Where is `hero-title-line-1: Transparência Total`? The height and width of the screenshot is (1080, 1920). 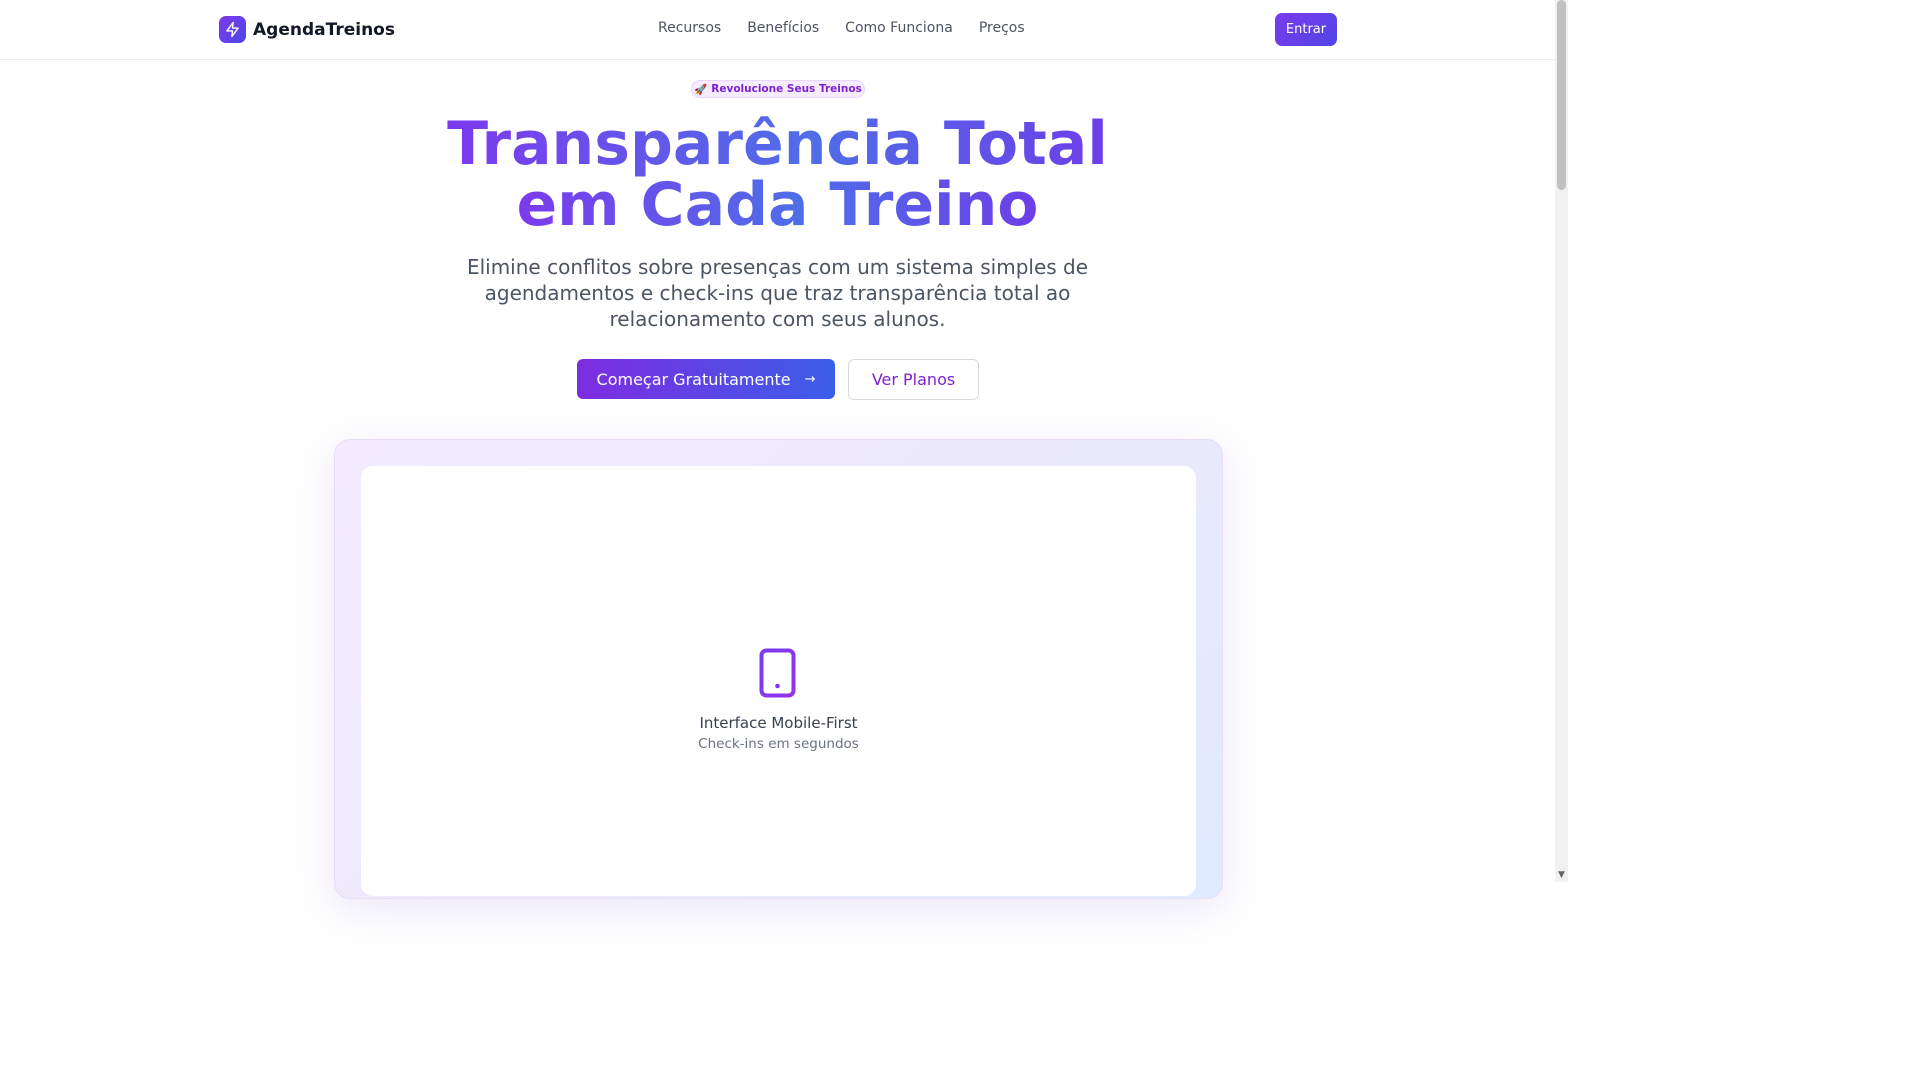 hero-title-line-1: Transparência Total is located at coordinates (777, 144).